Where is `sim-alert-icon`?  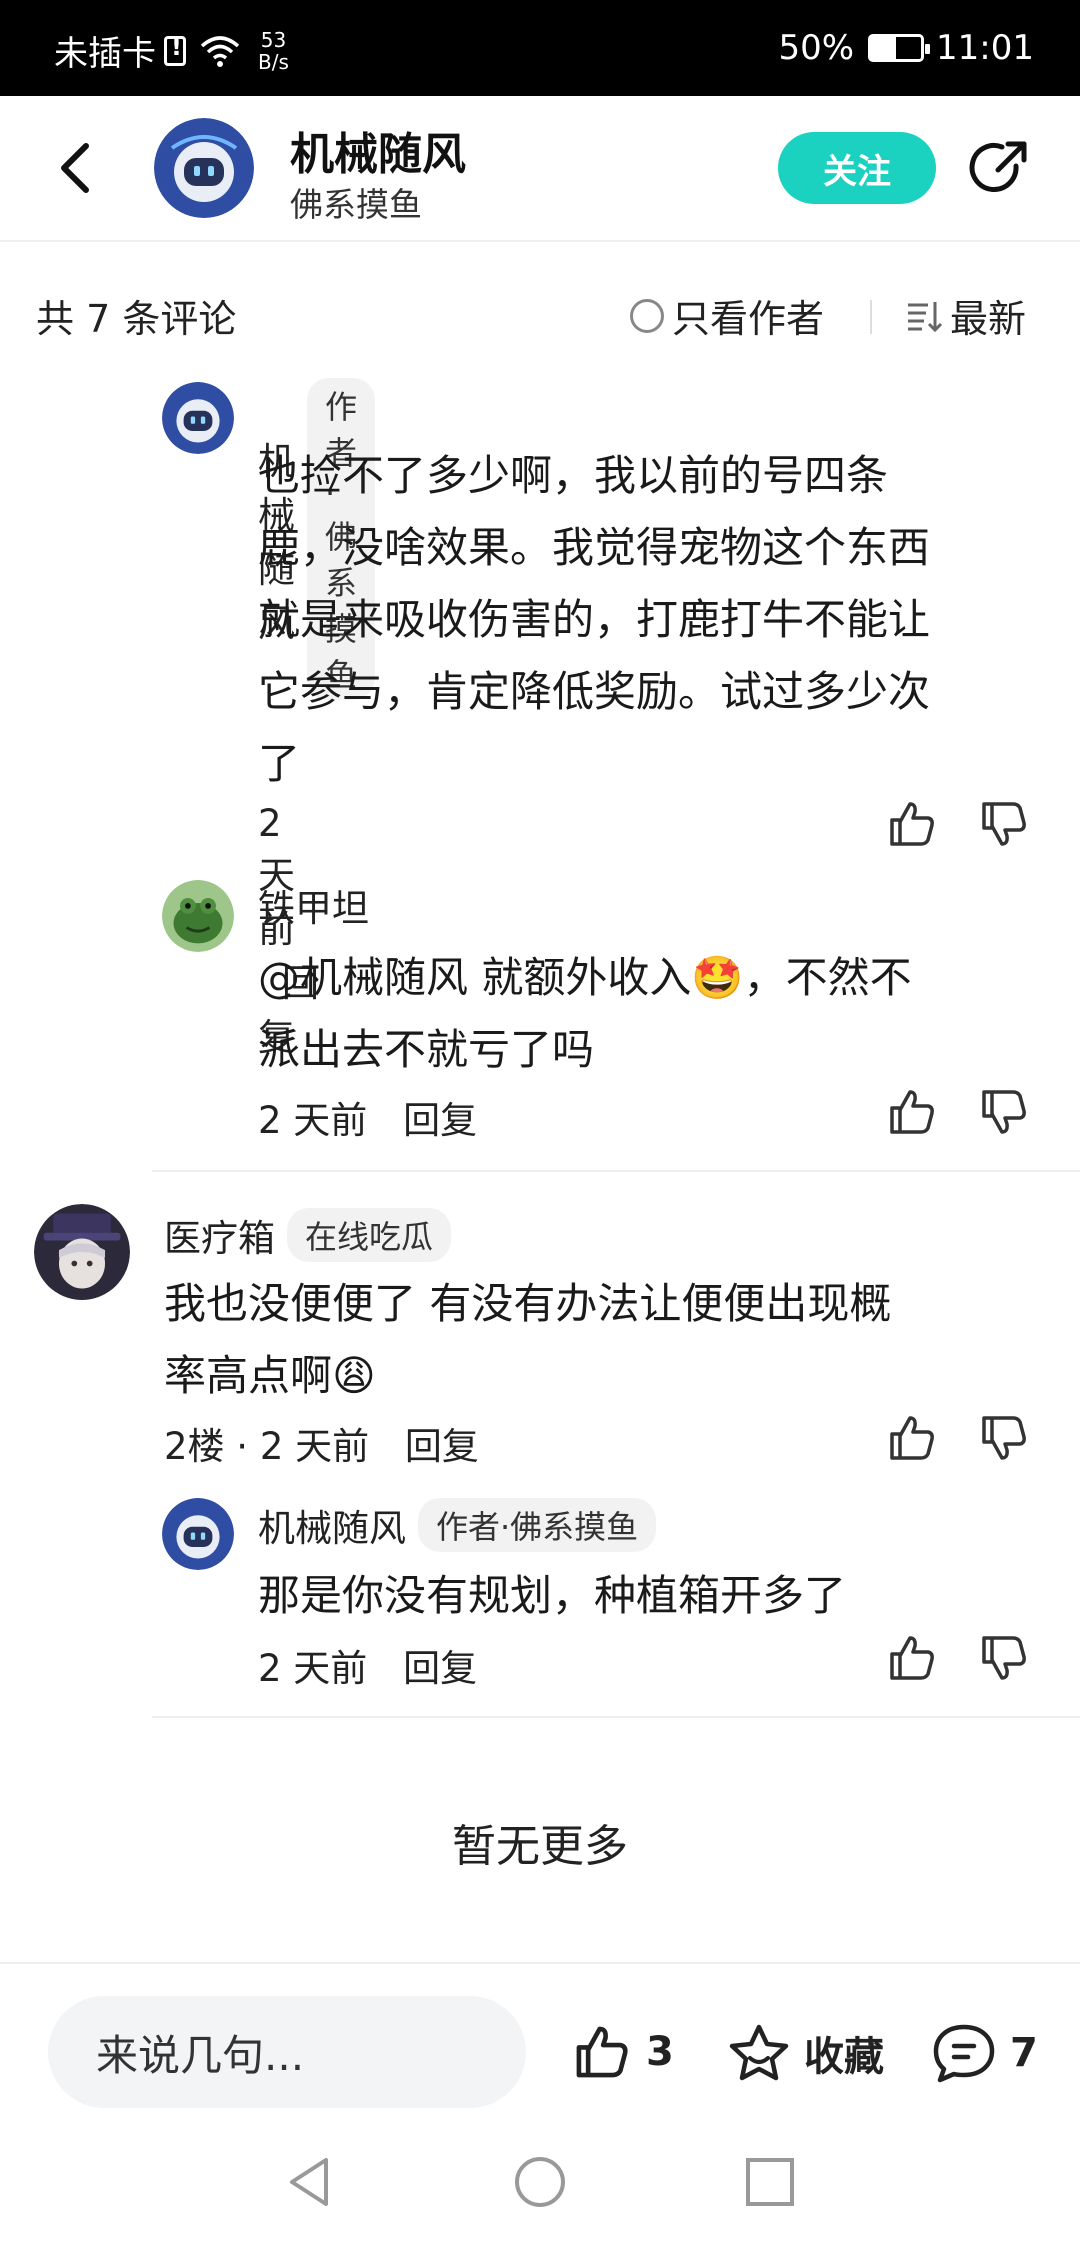
sim-alert-icon is located at coordinates (175, 49).